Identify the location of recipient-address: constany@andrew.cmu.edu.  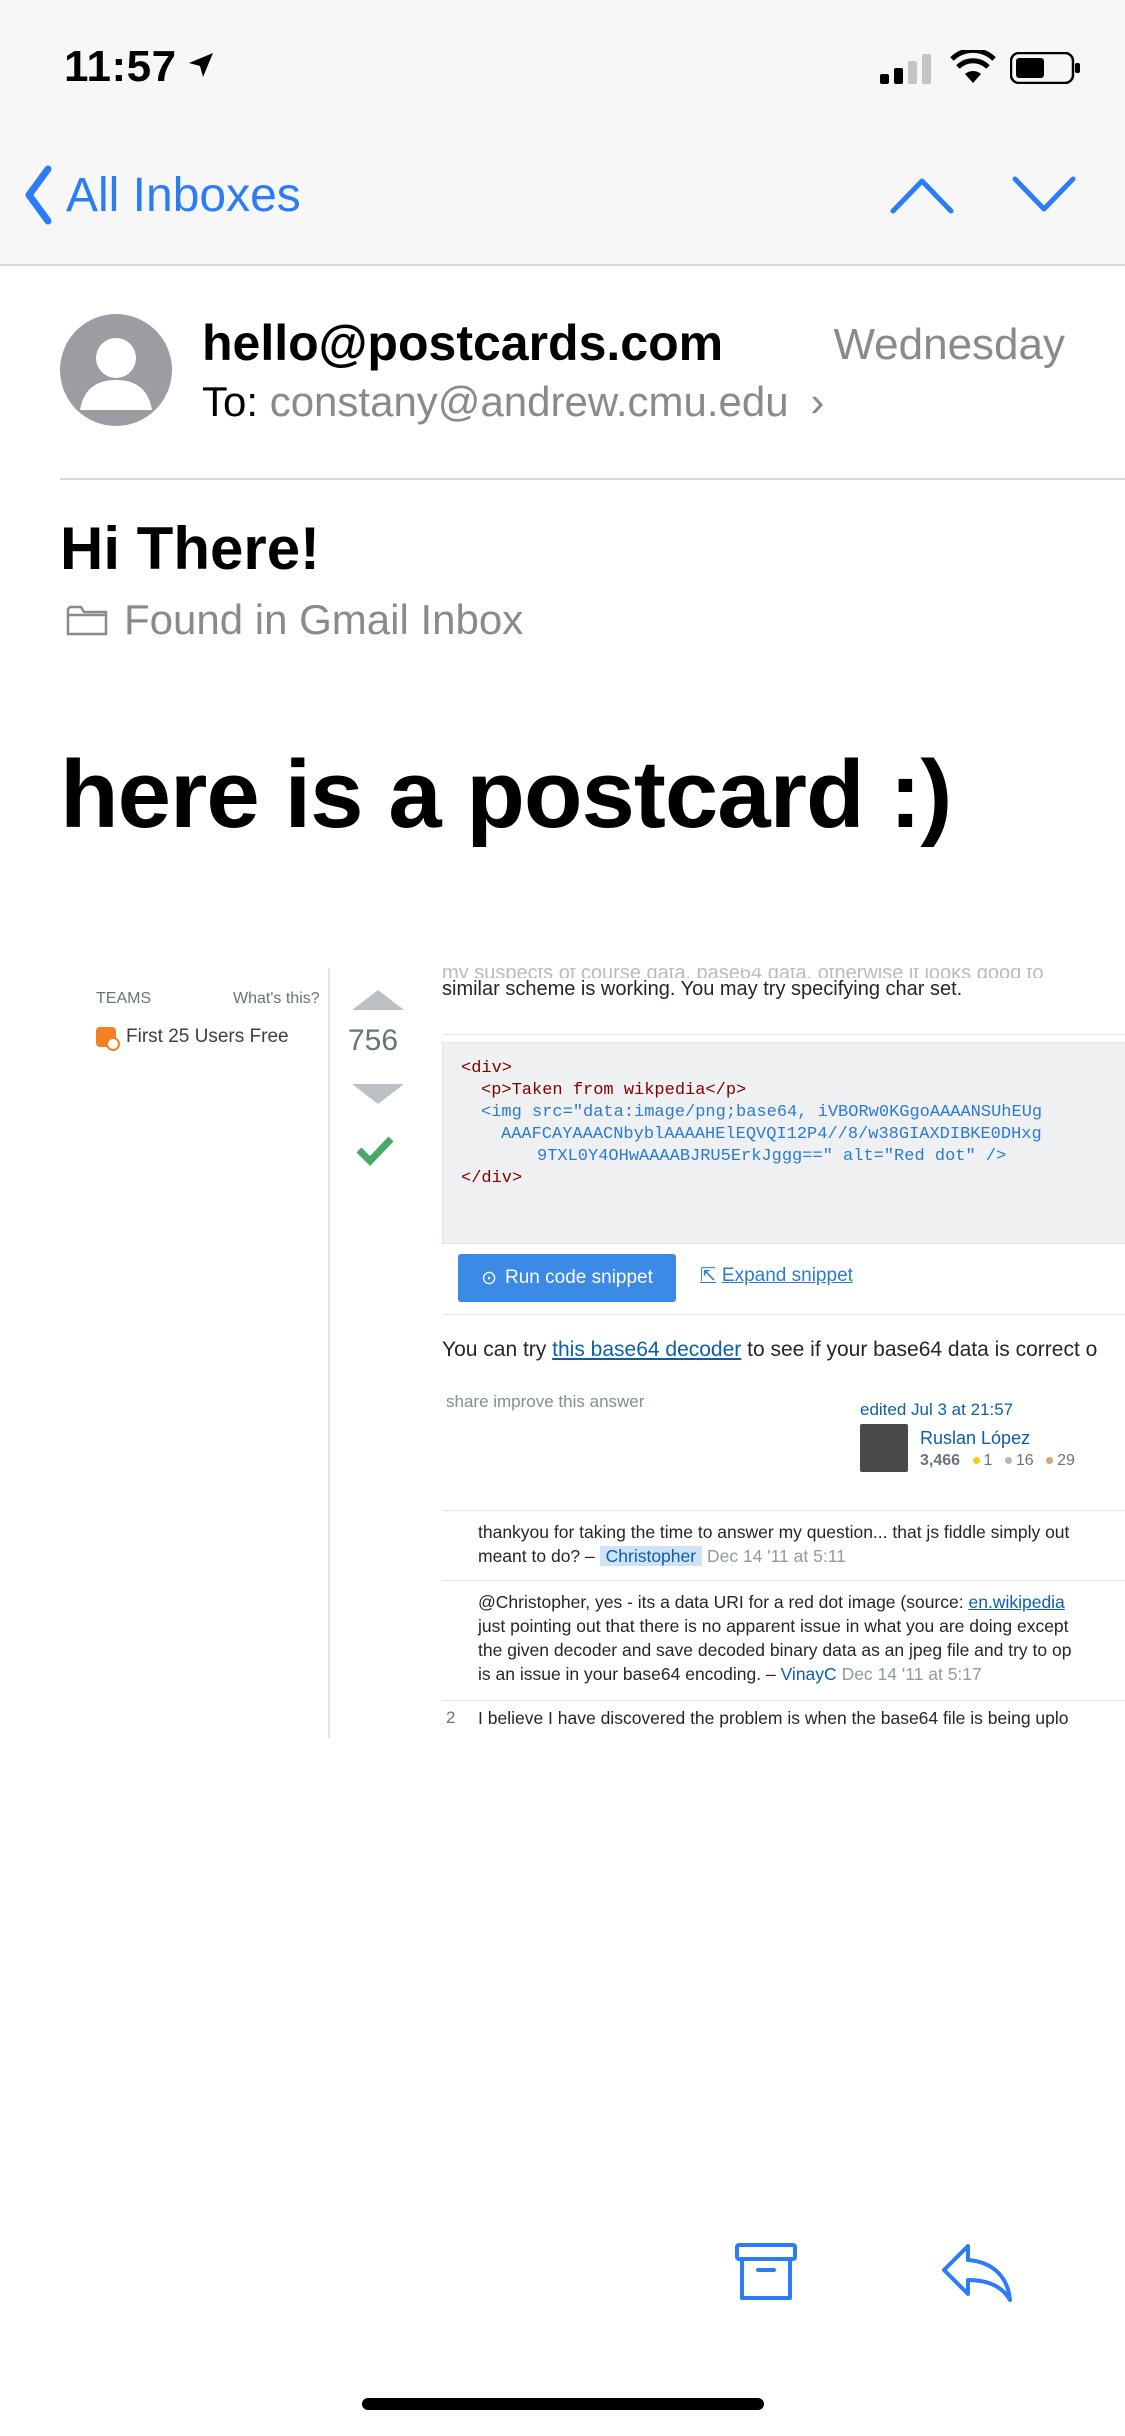
(529, 401).